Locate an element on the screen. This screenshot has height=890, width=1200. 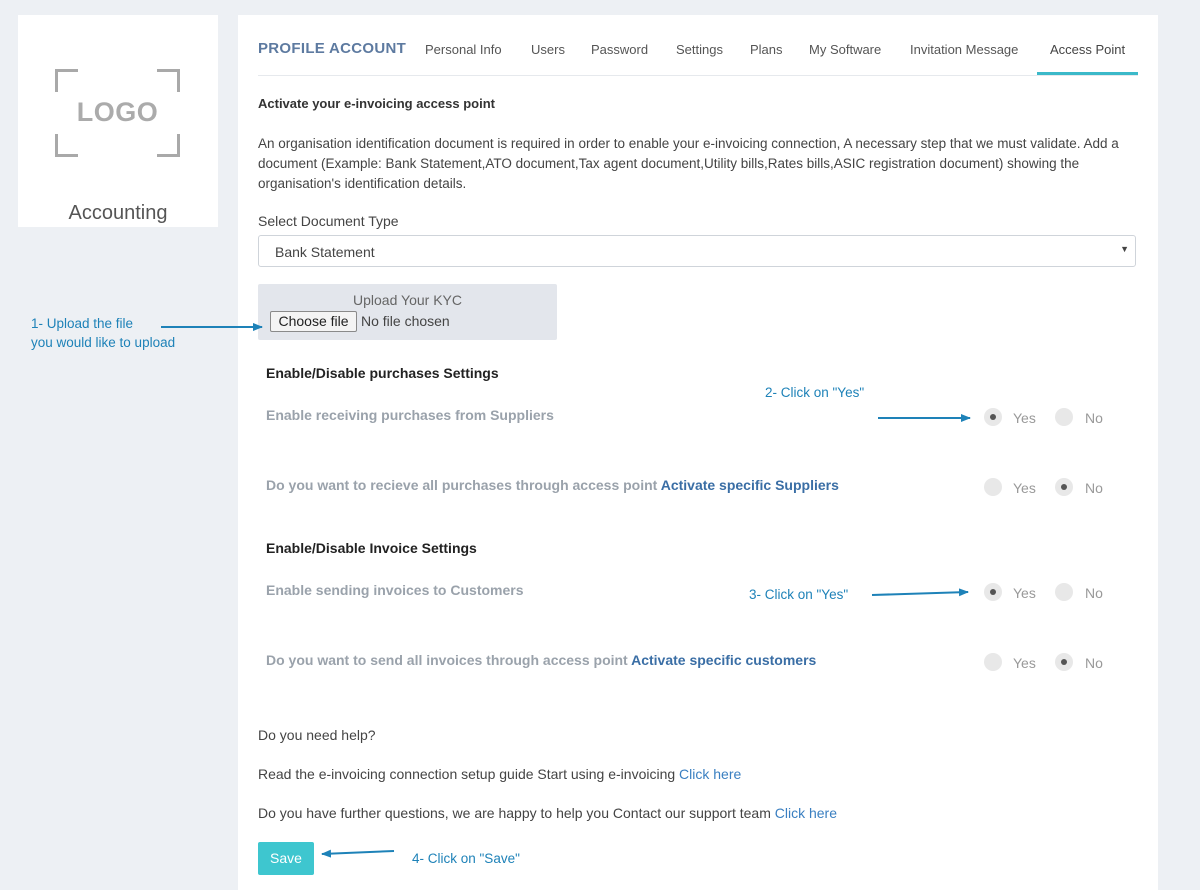
choose-file-button: Choose file is located at coordinates (313, 321).